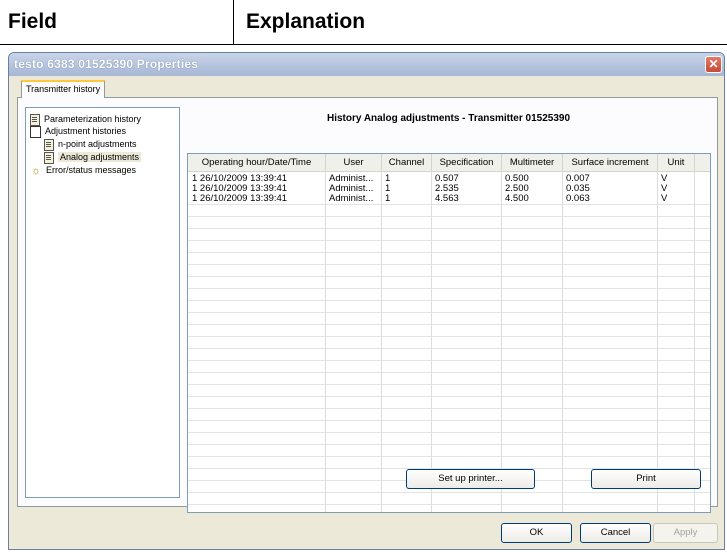 The height and width of the screenshot is (552, 727). I want to click on ok-button: OK, so click(536, 533).